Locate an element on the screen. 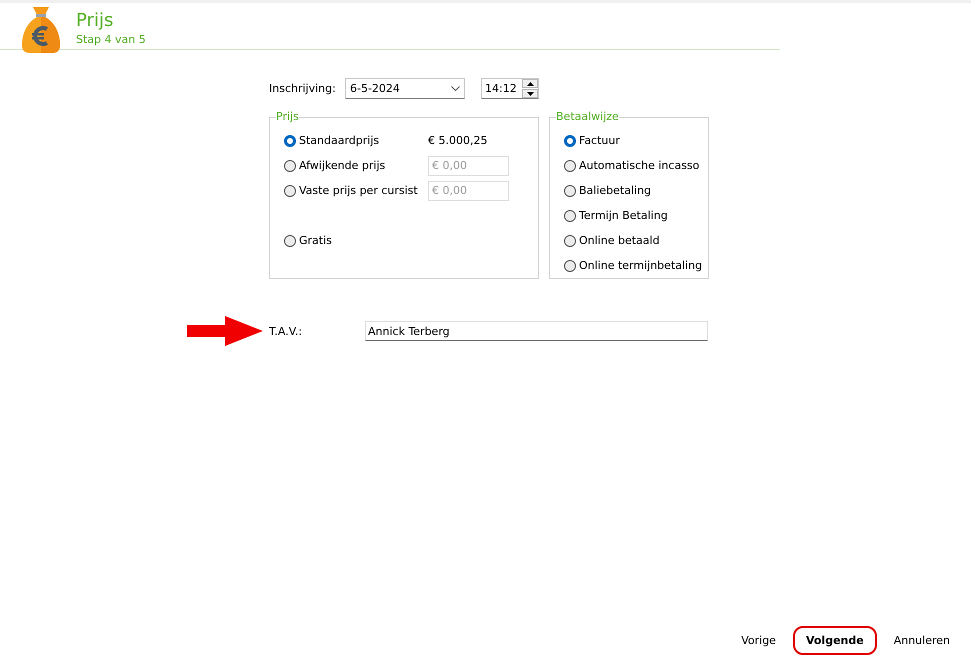 The image size is (971, 659). step-indicator: Stap 4 van 5 is located at coordinates (111, 40).